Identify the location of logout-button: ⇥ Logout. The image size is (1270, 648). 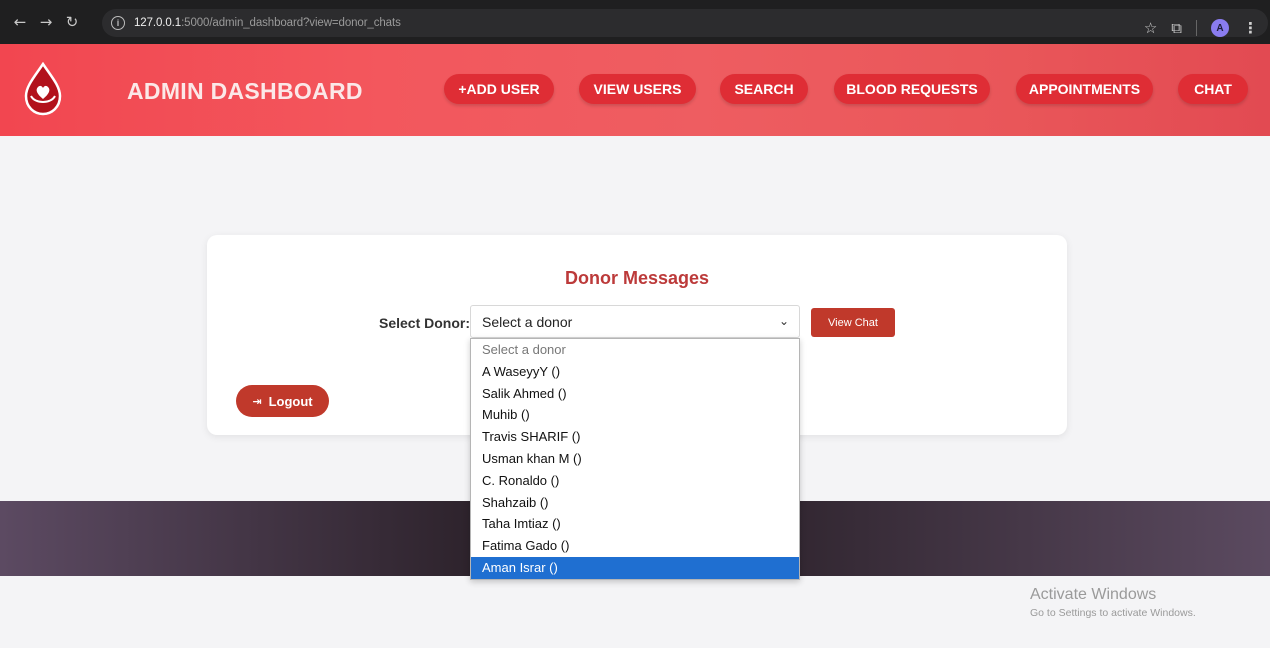
(282, 401).